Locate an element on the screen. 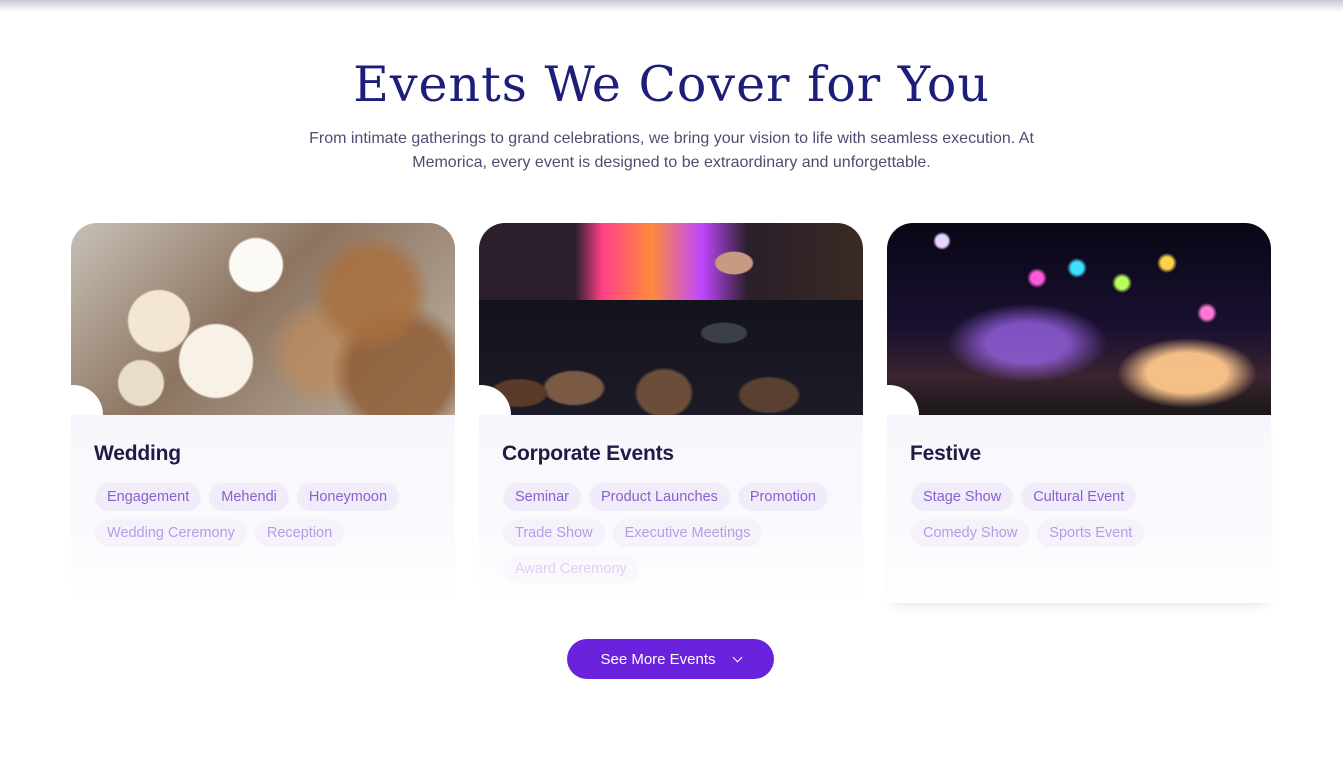 The height and width of the screenshot is (767, 1343). see-more-events-button: See More Events is located at coordinates (670, 659).